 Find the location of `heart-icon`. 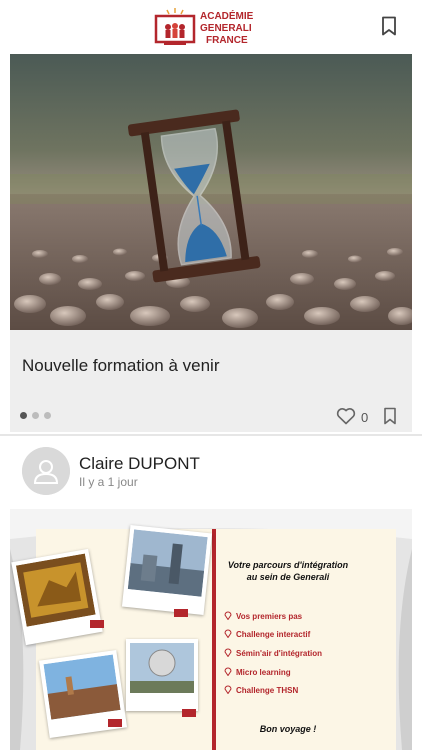

heart-icon is located at coordinates (346, 416).